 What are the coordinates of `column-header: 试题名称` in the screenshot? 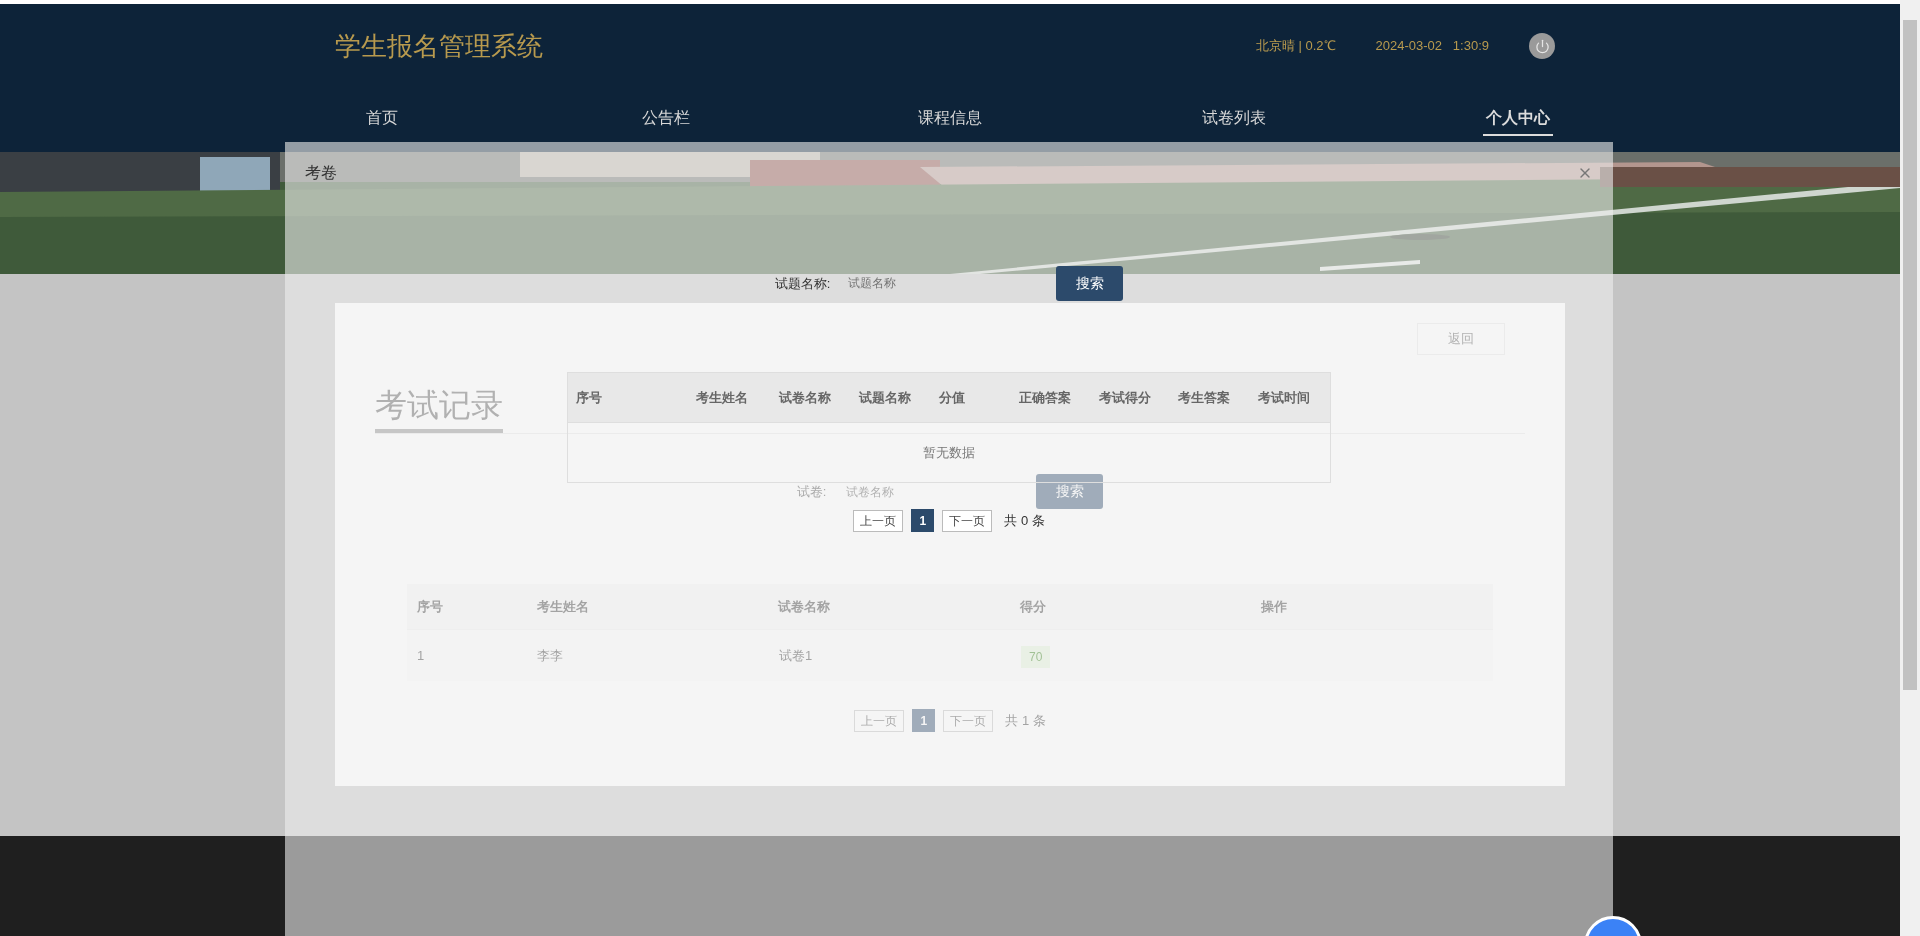 It's located at (884, 397).